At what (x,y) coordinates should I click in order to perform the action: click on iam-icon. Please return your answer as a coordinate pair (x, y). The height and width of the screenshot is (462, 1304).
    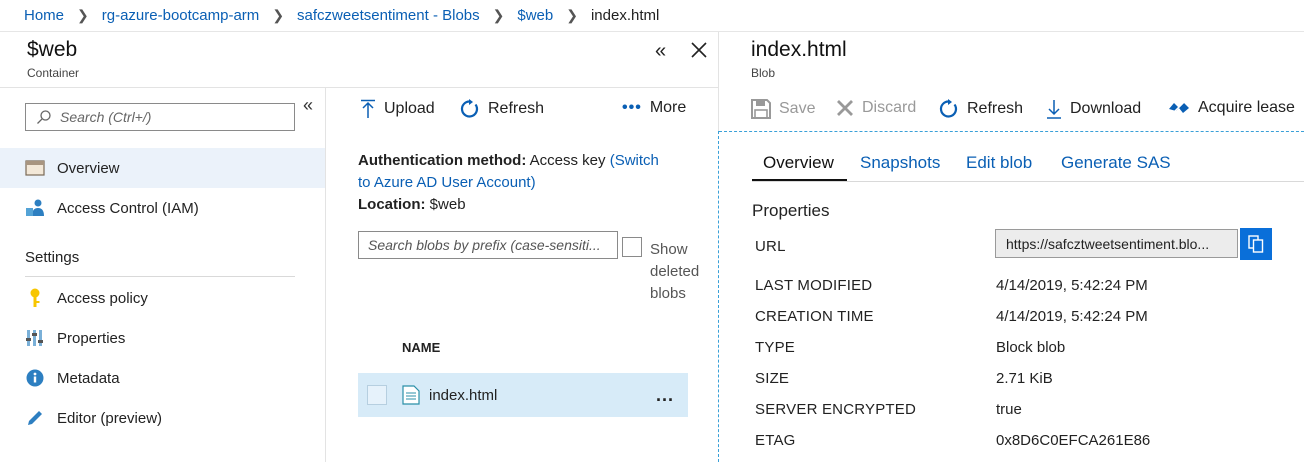
    Looking at the image, I should click on (35, 208).